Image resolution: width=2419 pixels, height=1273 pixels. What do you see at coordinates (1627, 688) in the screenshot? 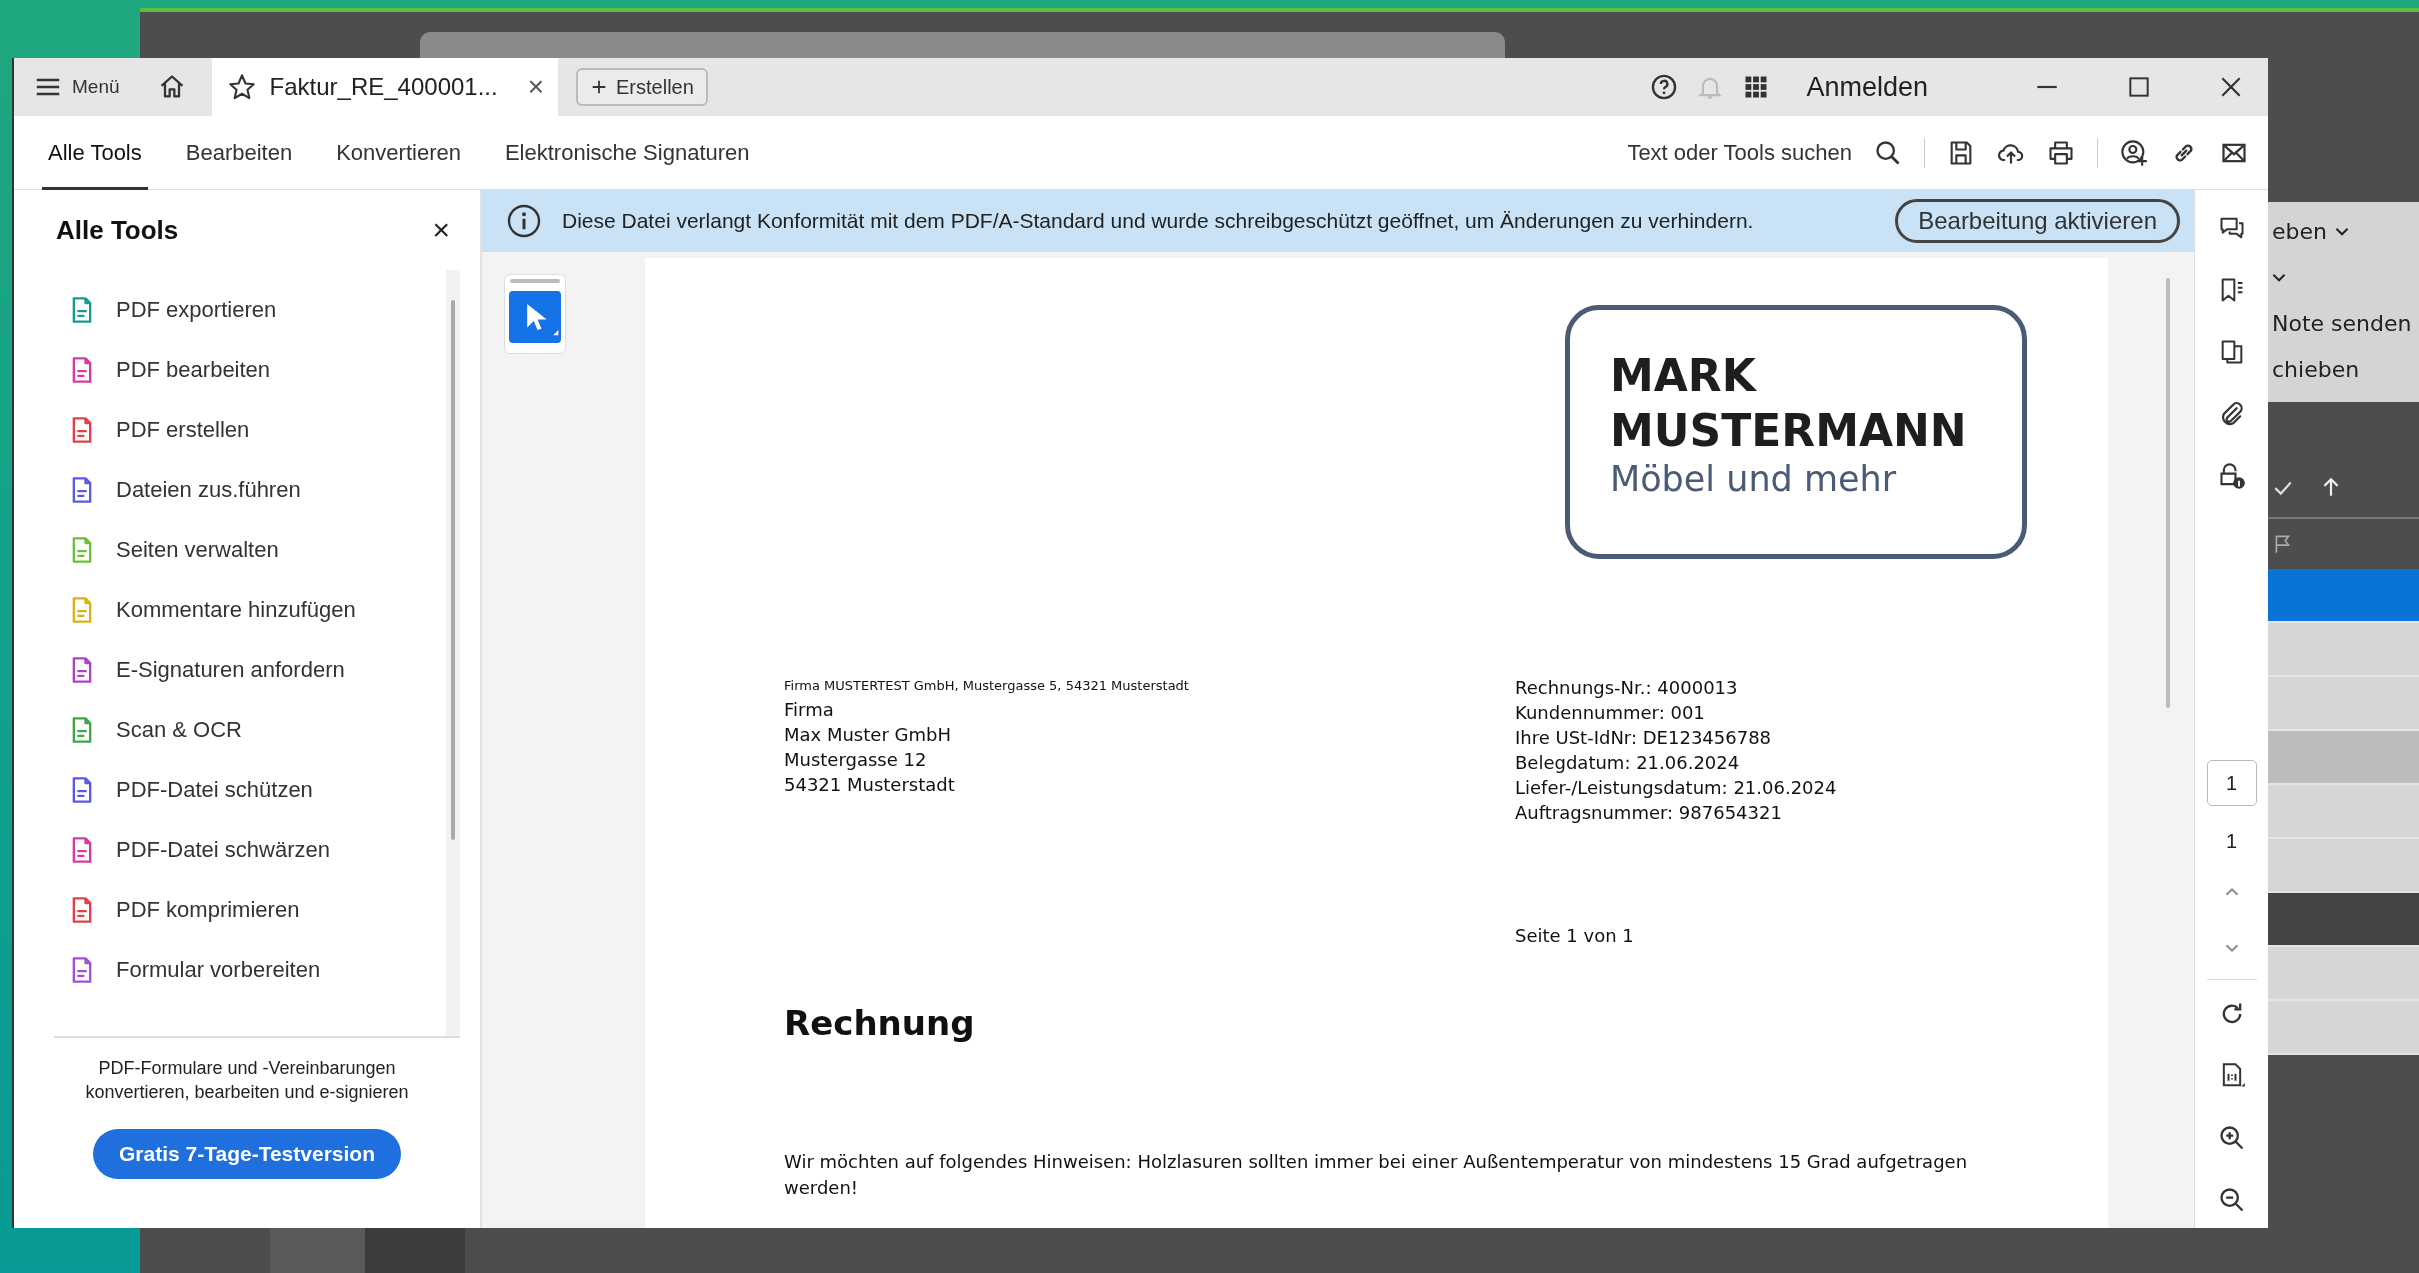
I see `invoice-detail: Rechnungs-Nr.: 4000013` at bounding box center [1627, 688].